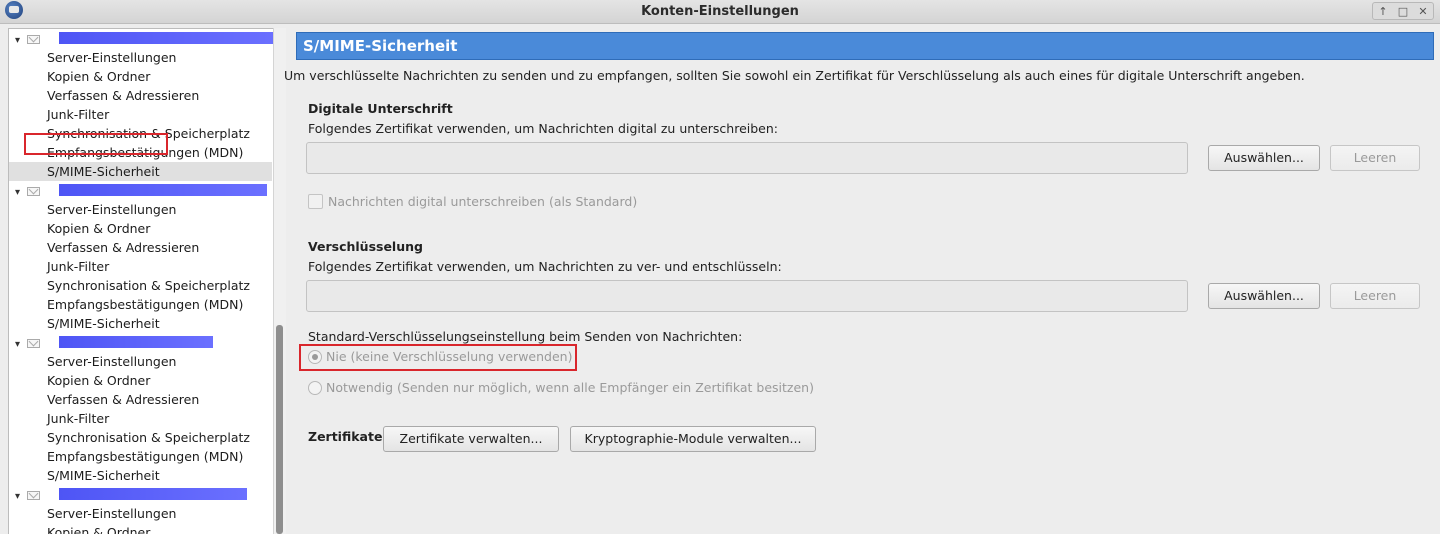 This screenshot has width=1440, height=534. What do you see at coordinates (345, 436) in the screenshot?
I see `certificates-section-title: Zertifikate` at bounding box center [345, 436].